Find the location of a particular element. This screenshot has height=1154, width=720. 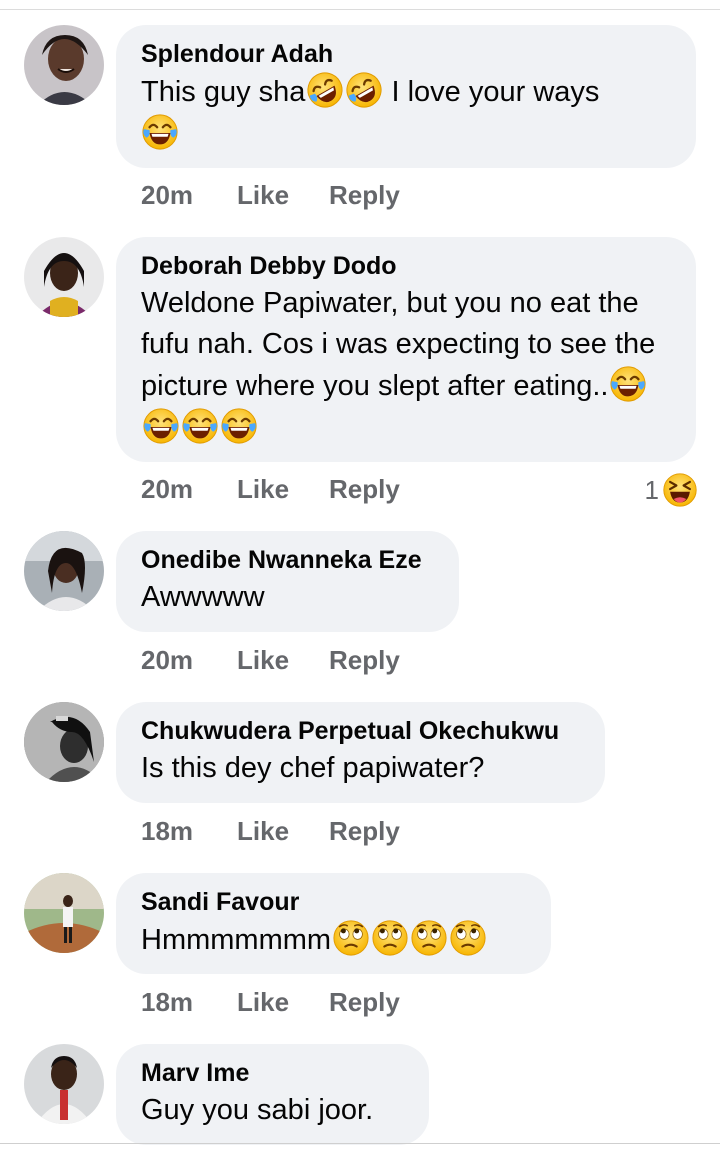

comment-author: Sandi Favour is located at coordinates (333, 902).